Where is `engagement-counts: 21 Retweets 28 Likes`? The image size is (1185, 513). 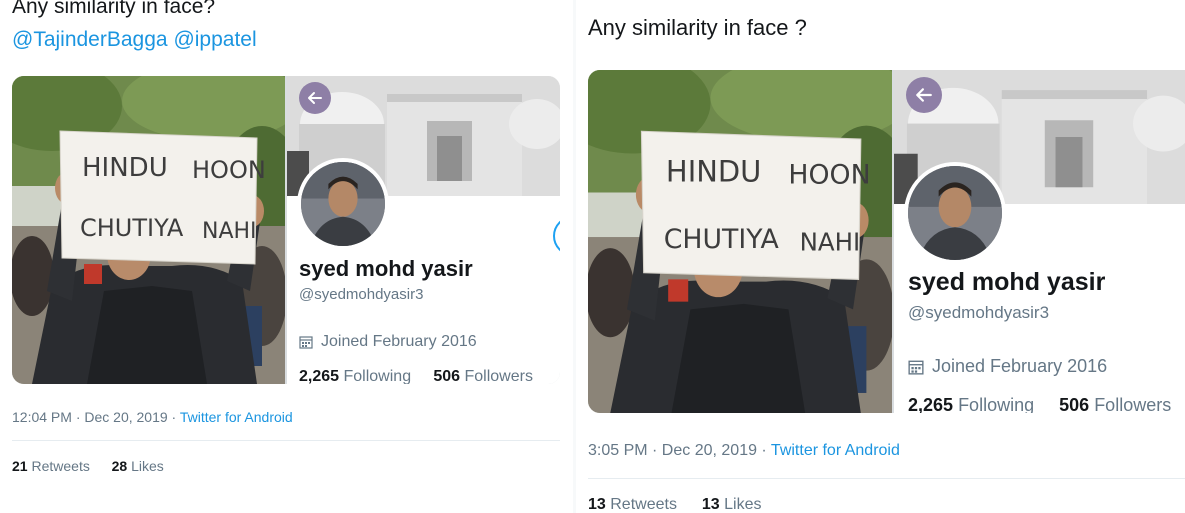 engagement-counts: 21 Retweets 28 Likes is located at coordinates (88, 466).